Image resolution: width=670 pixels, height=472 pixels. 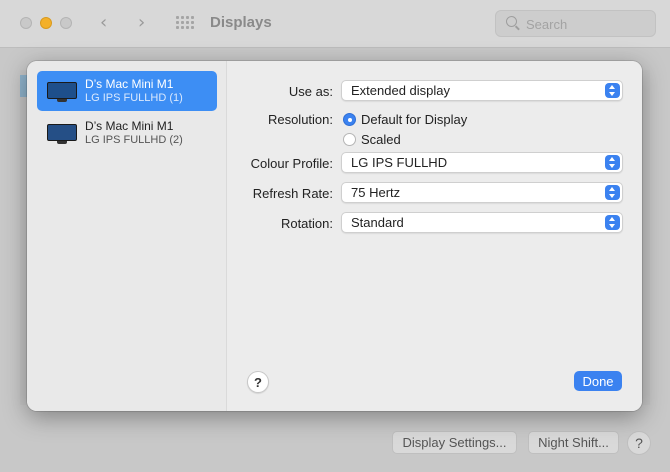 I want to click on resolution-scaled-radio, so click(x=349, y=139).